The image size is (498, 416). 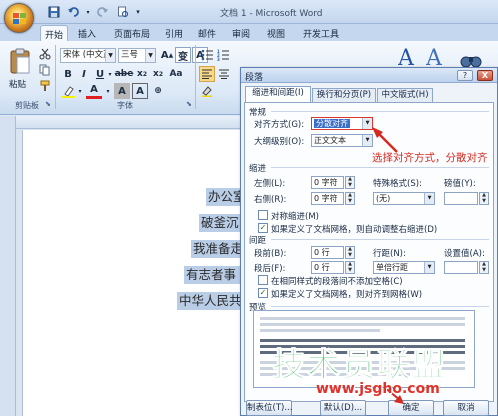 I want to click on alignment-select: 分散对齐 ▼, so click(x=342, y=123).